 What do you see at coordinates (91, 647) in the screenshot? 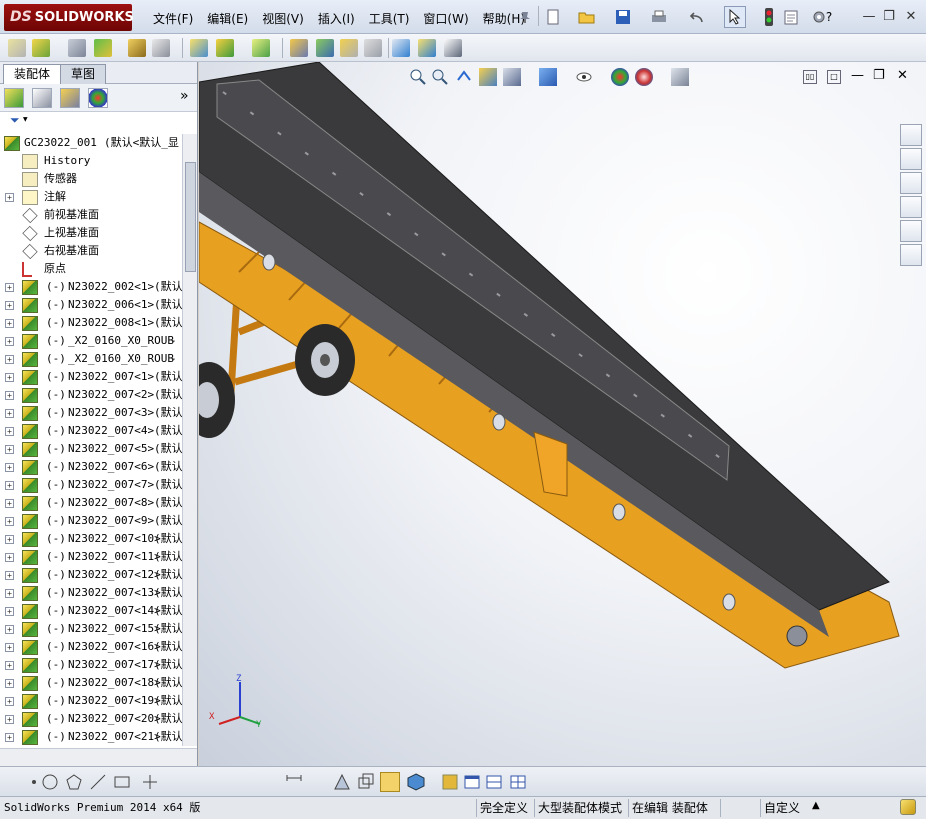
I see `tree-component-row: + (-) N23022_007<16> (默认` at bounding box center [91, 647].